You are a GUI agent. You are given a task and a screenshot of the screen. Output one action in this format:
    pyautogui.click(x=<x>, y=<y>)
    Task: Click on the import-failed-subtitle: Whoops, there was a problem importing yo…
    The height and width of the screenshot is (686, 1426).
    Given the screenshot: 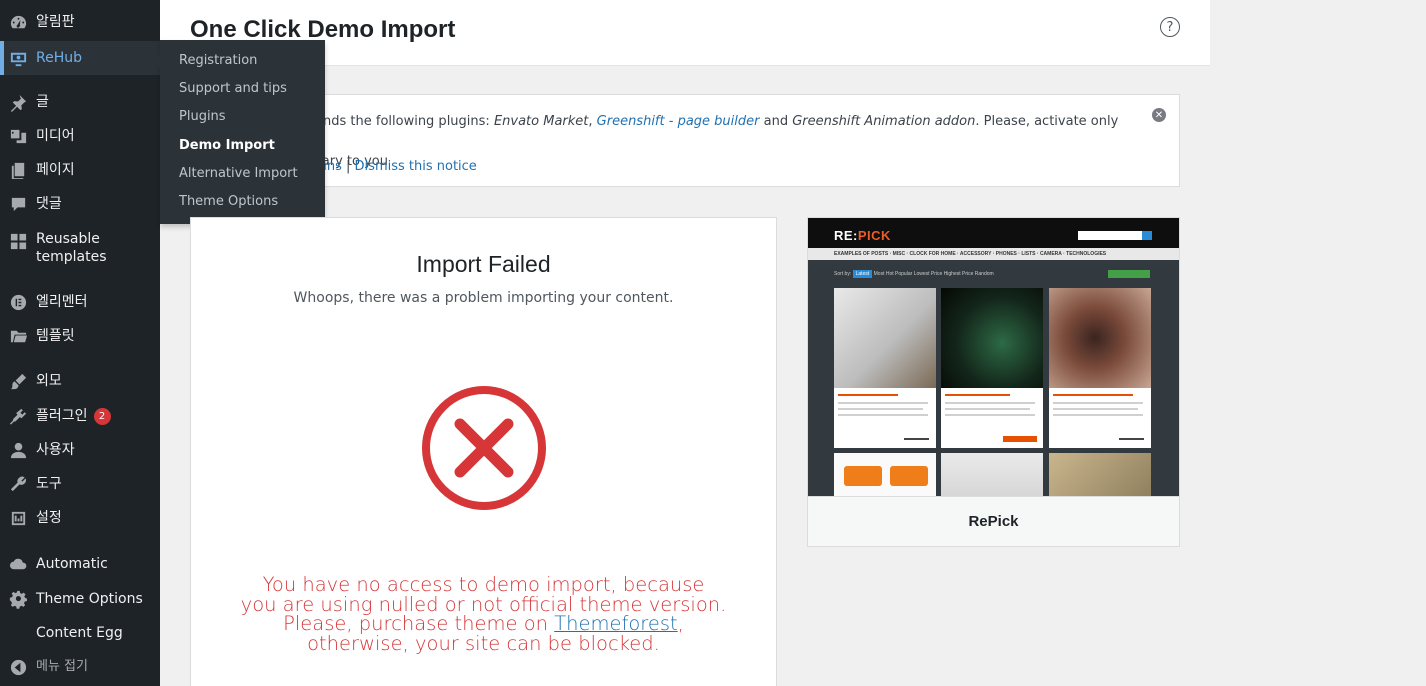 What is the action you would take?
    pyautogui.click(x=483, y=298)
    